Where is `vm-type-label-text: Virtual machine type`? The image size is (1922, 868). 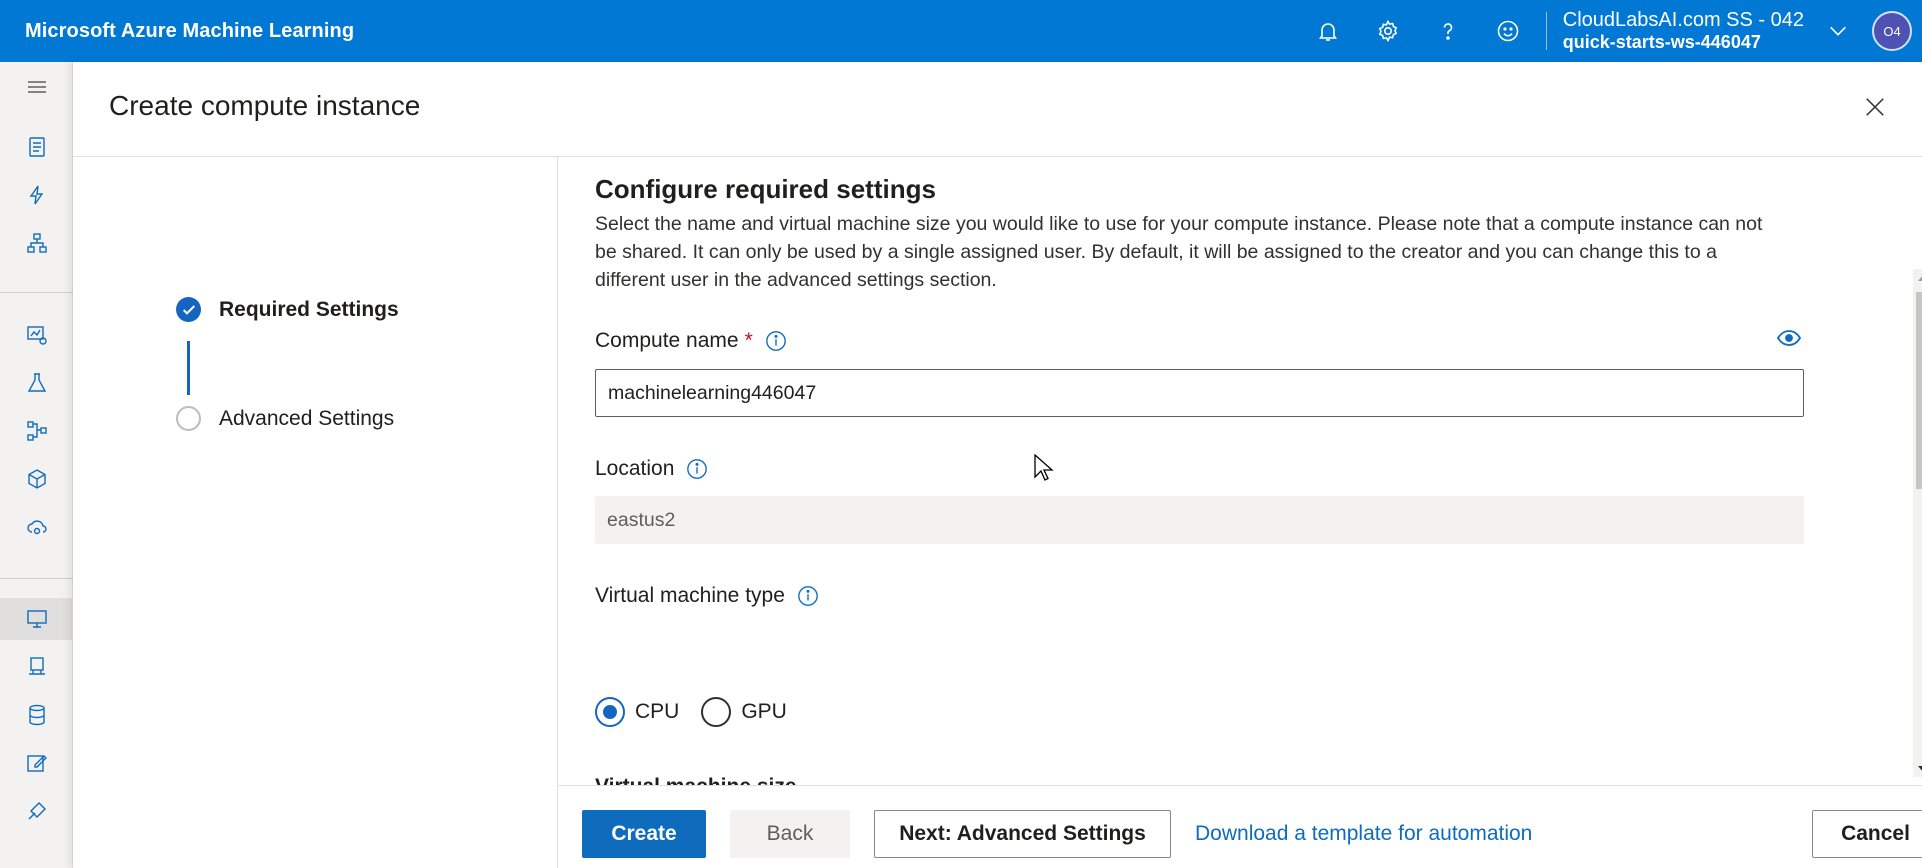
vm-type-label-text: Virtual machine type is located at coordinates (690, 595).